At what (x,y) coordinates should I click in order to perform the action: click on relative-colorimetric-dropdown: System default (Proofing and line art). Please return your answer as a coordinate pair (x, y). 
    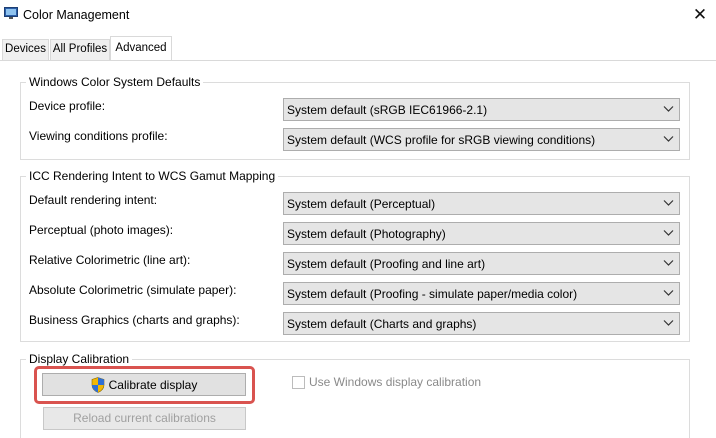
    Looking at the image, I should click on (481, 263).